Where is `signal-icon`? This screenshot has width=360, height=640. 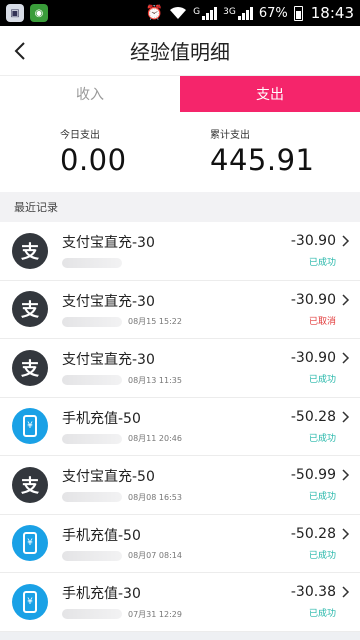
signal-icon is located at coordinates (210, 13).